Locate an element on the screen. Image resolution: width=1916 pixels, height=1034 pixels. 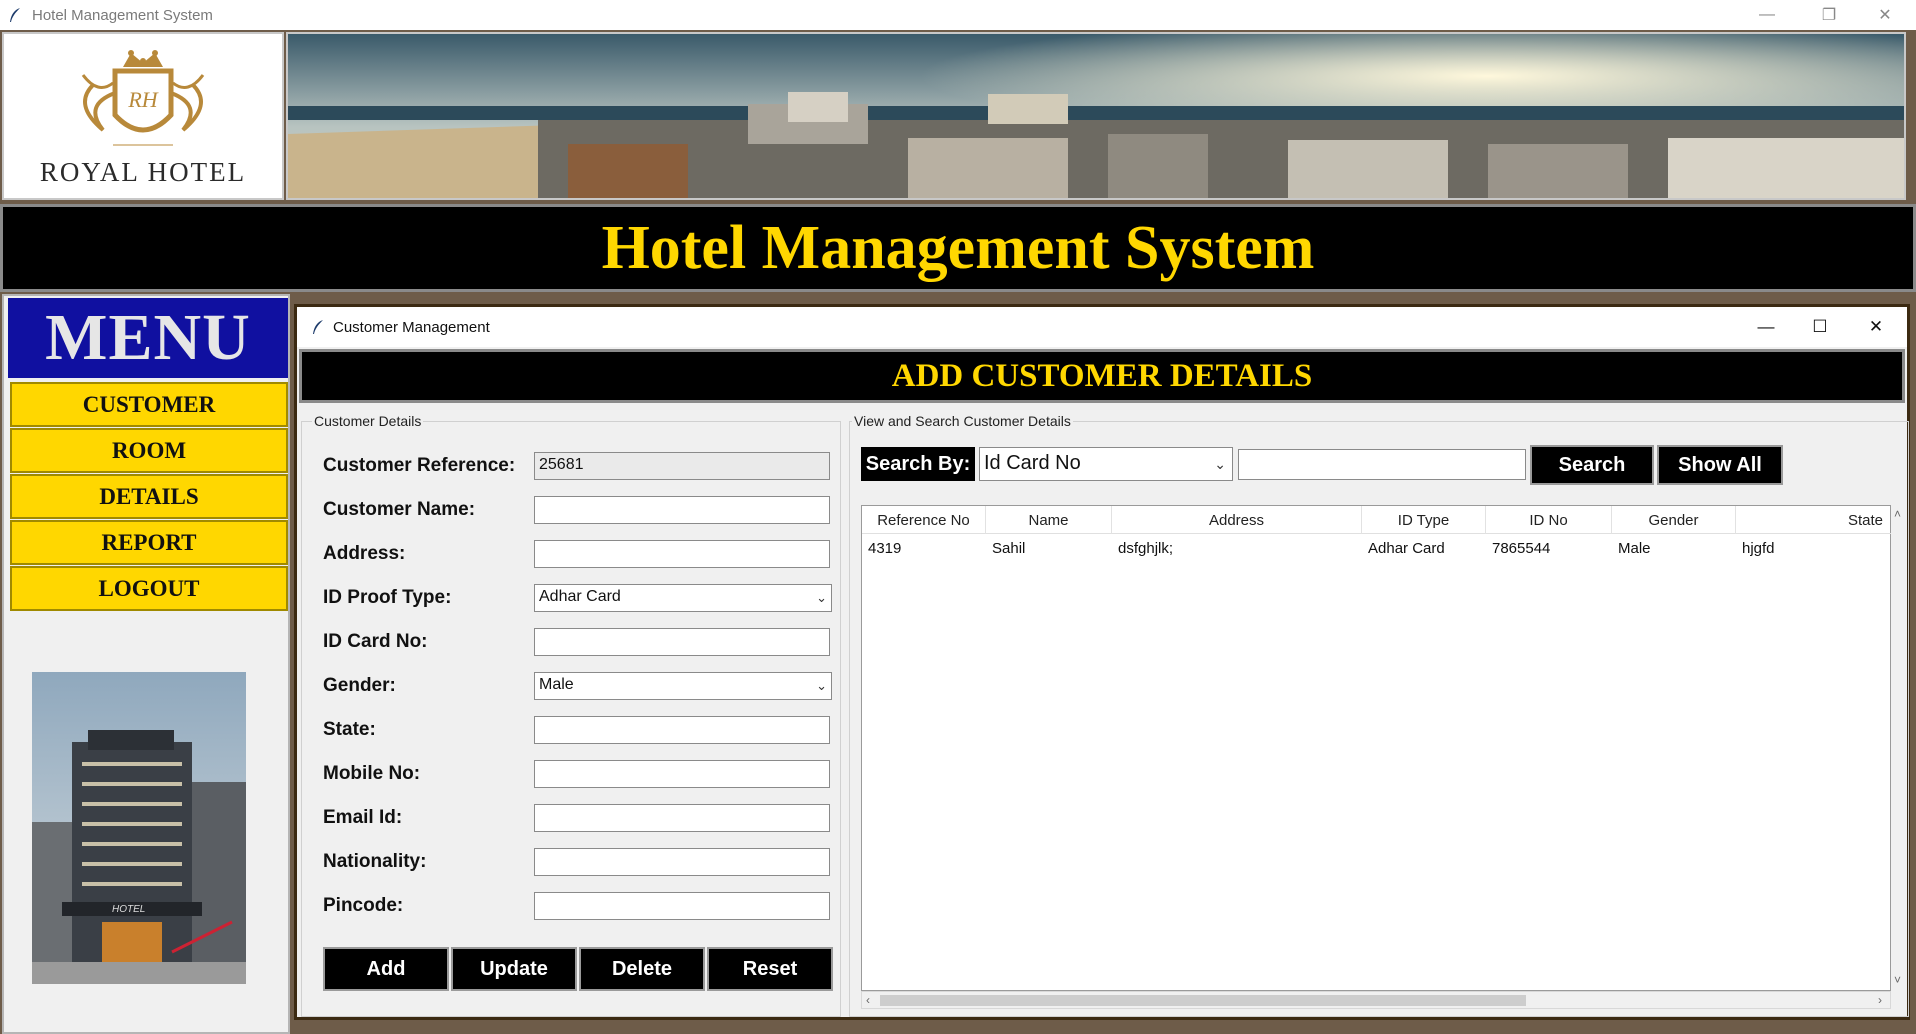
column-header-address: Address is located at coordinates (1237, 520).